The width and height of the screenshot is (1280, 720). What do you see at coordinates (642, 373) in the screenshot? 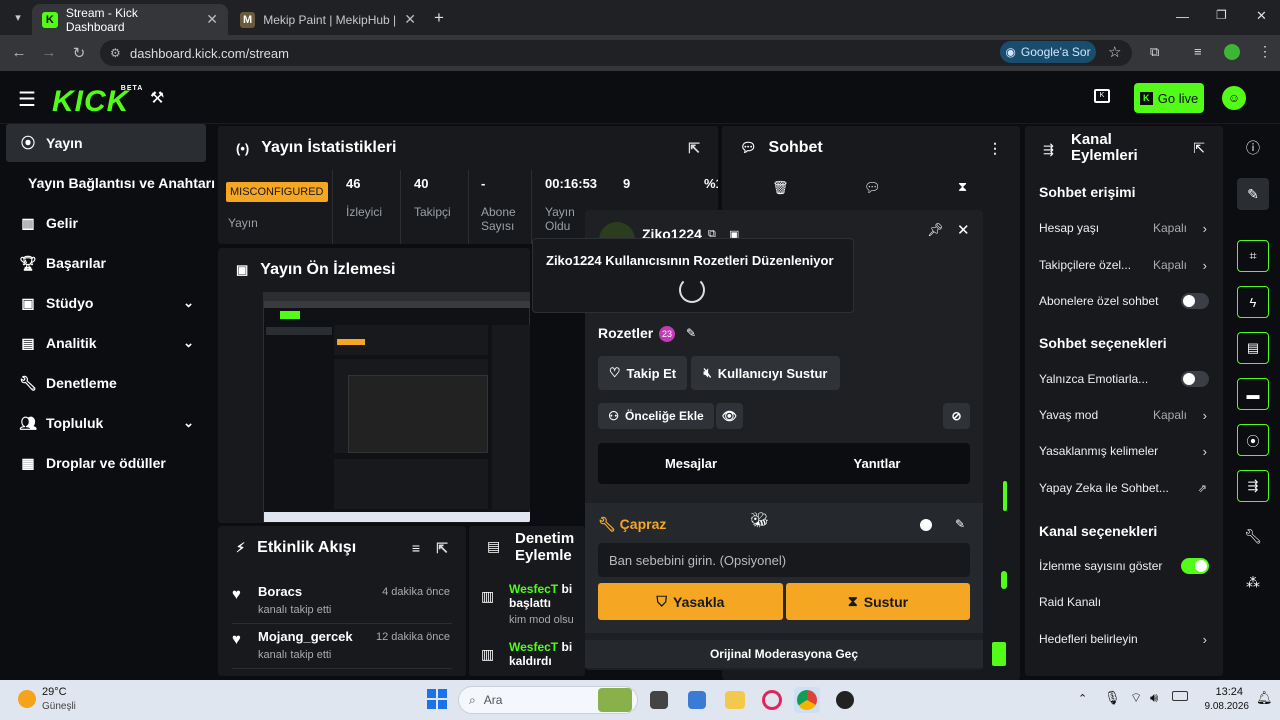
I see `follow-button: ♡ Takip Et` at bounding box center [642, 373].